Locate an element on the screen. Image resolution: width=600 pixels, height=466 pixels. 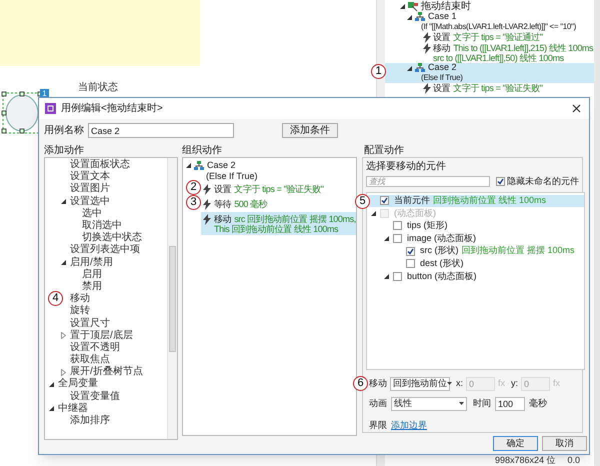
case-row: Case 2 (Else If True) is located at coordinates (489, 73).